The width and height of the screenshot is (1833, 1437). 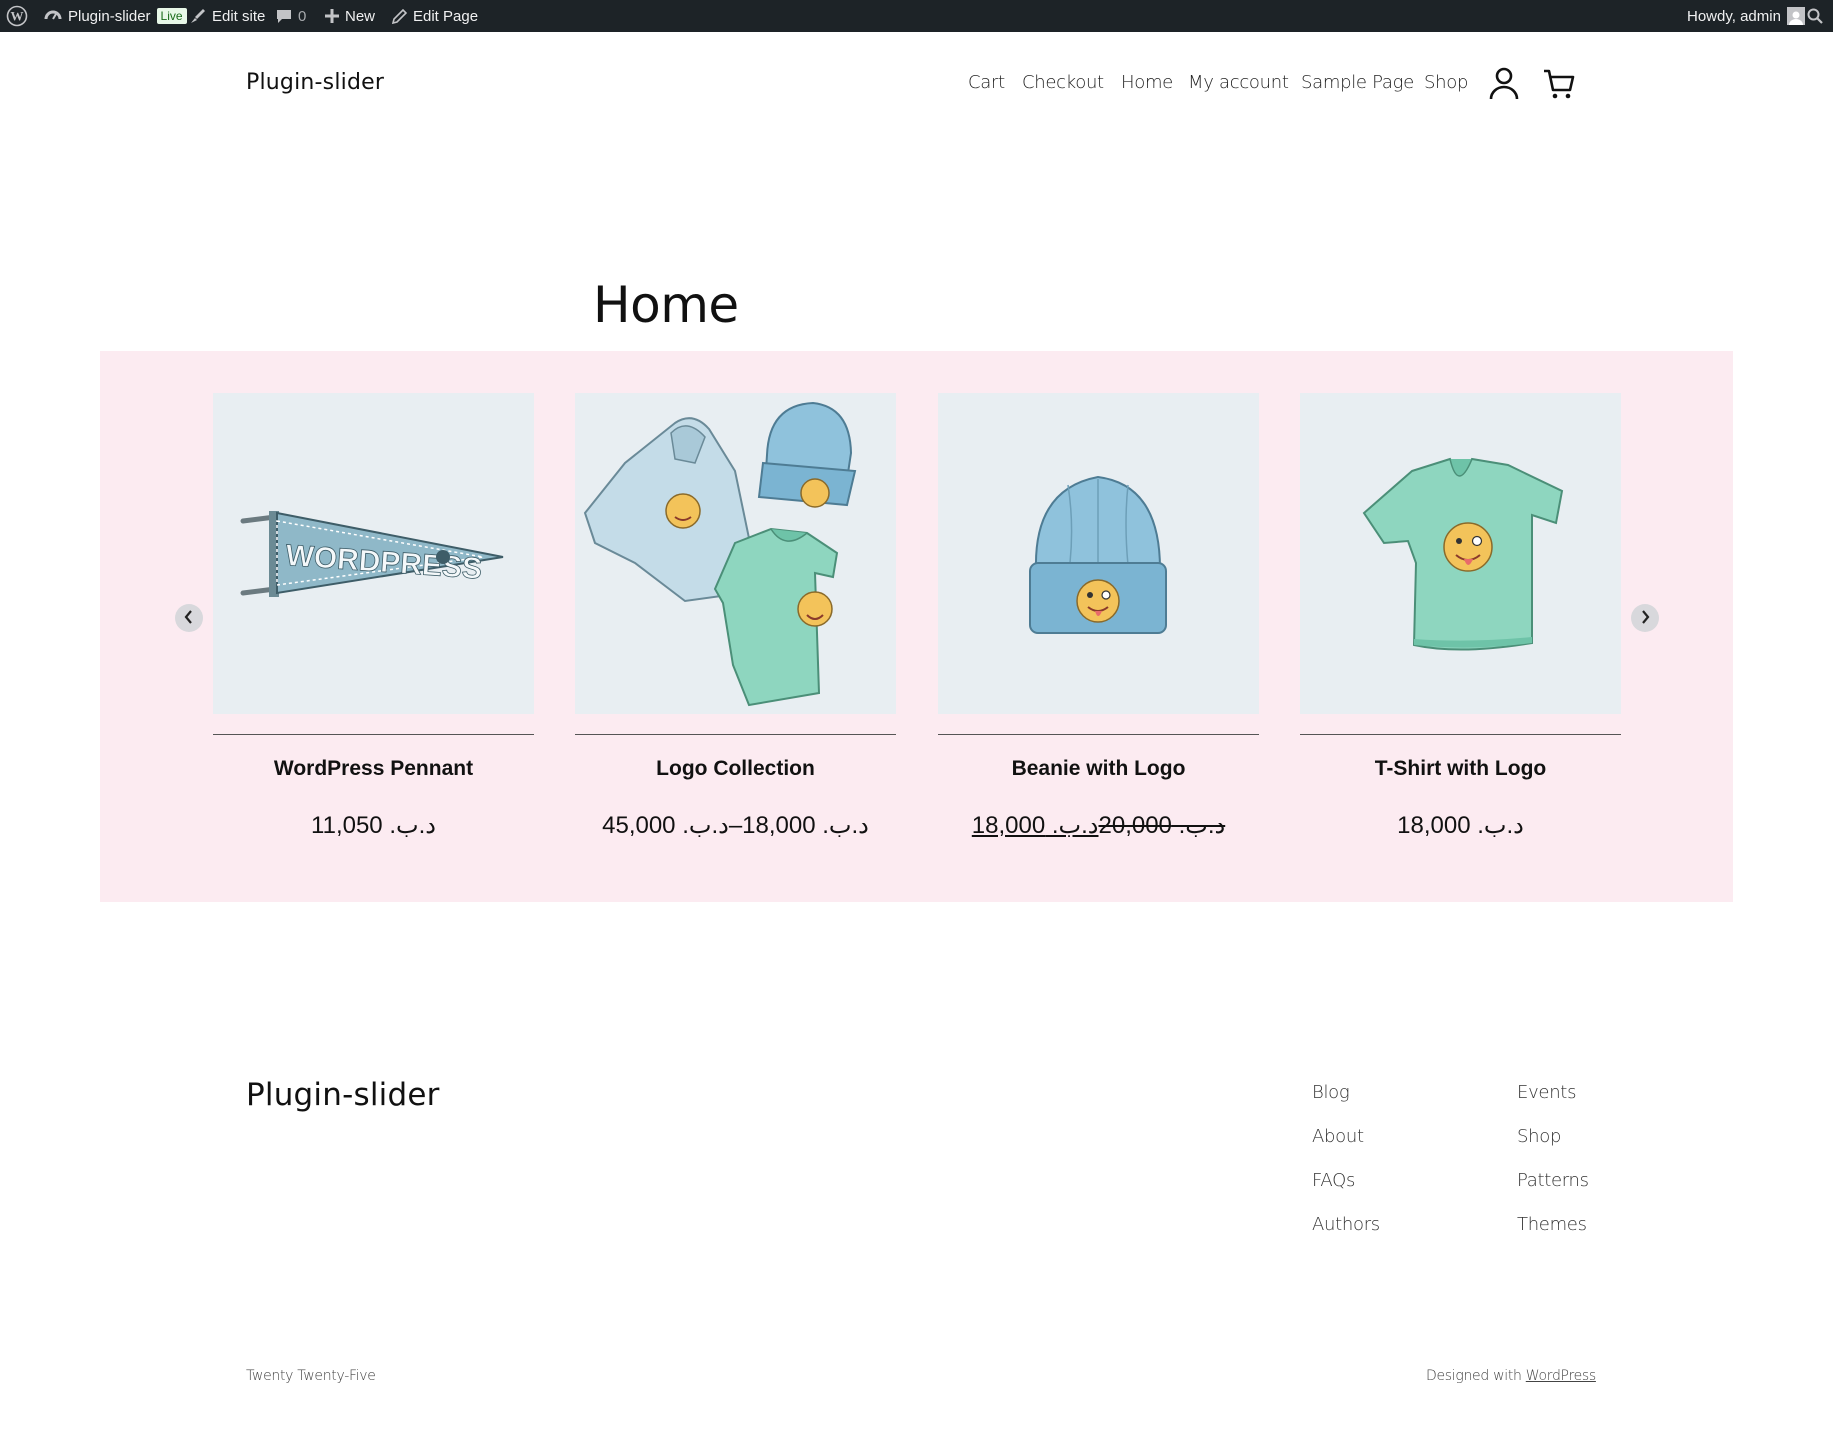 I want to click on nav-item-cart: Cart, so click(x=986, y=82).